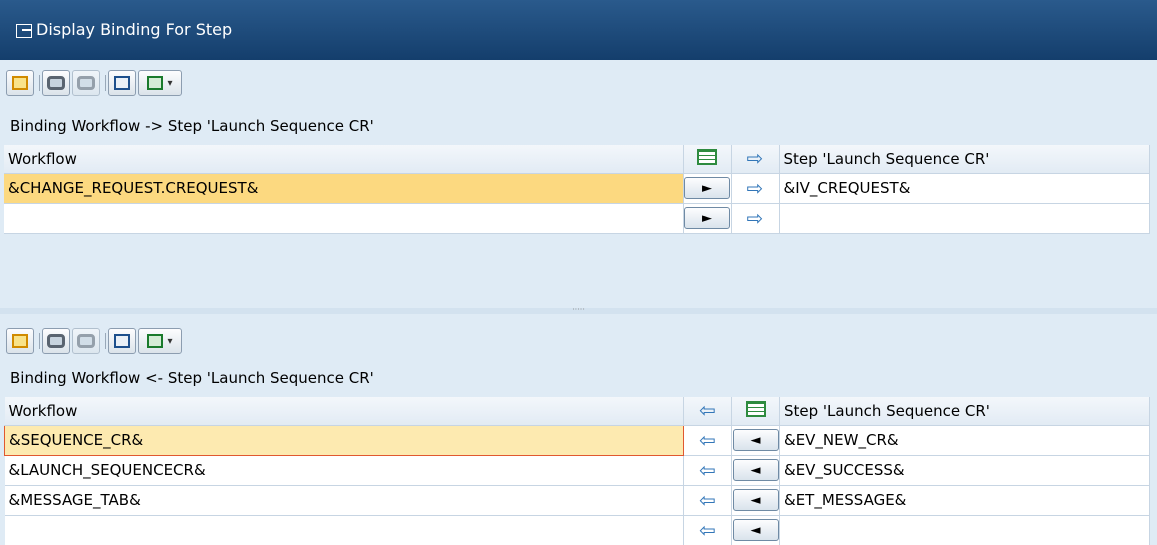 The image size is (1157, 545). I want to click on display-icon, so click(24, 31).